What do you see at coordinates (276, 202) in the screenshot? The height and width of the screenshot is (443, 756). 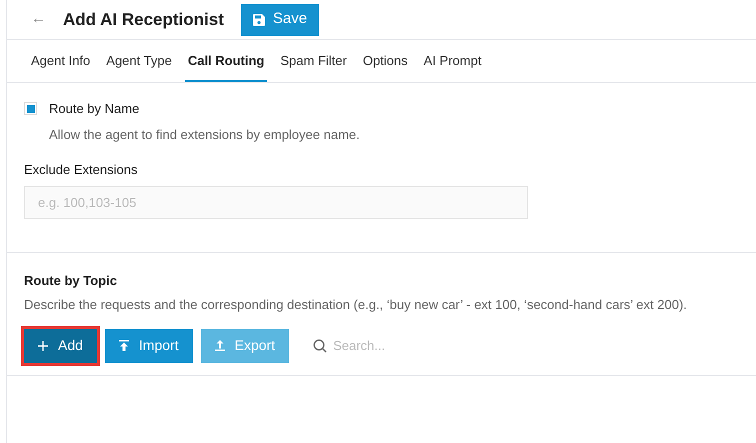 I see `input-field: e.g. 100,103-105` at bounding box center [276, 202].